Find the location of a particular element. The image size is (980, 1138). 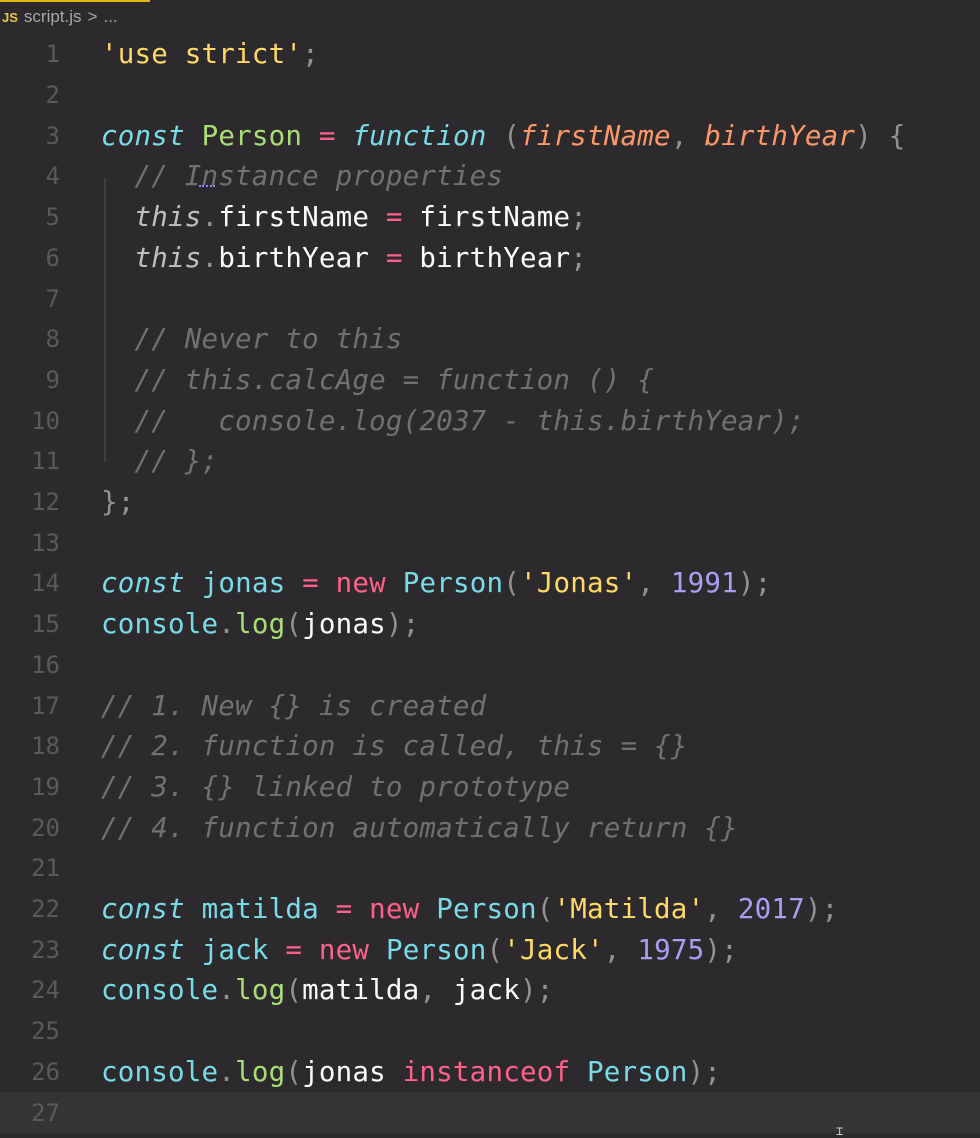

code-line: 6 this.birthYear = birthYear; is located at coordinates (490, 258).